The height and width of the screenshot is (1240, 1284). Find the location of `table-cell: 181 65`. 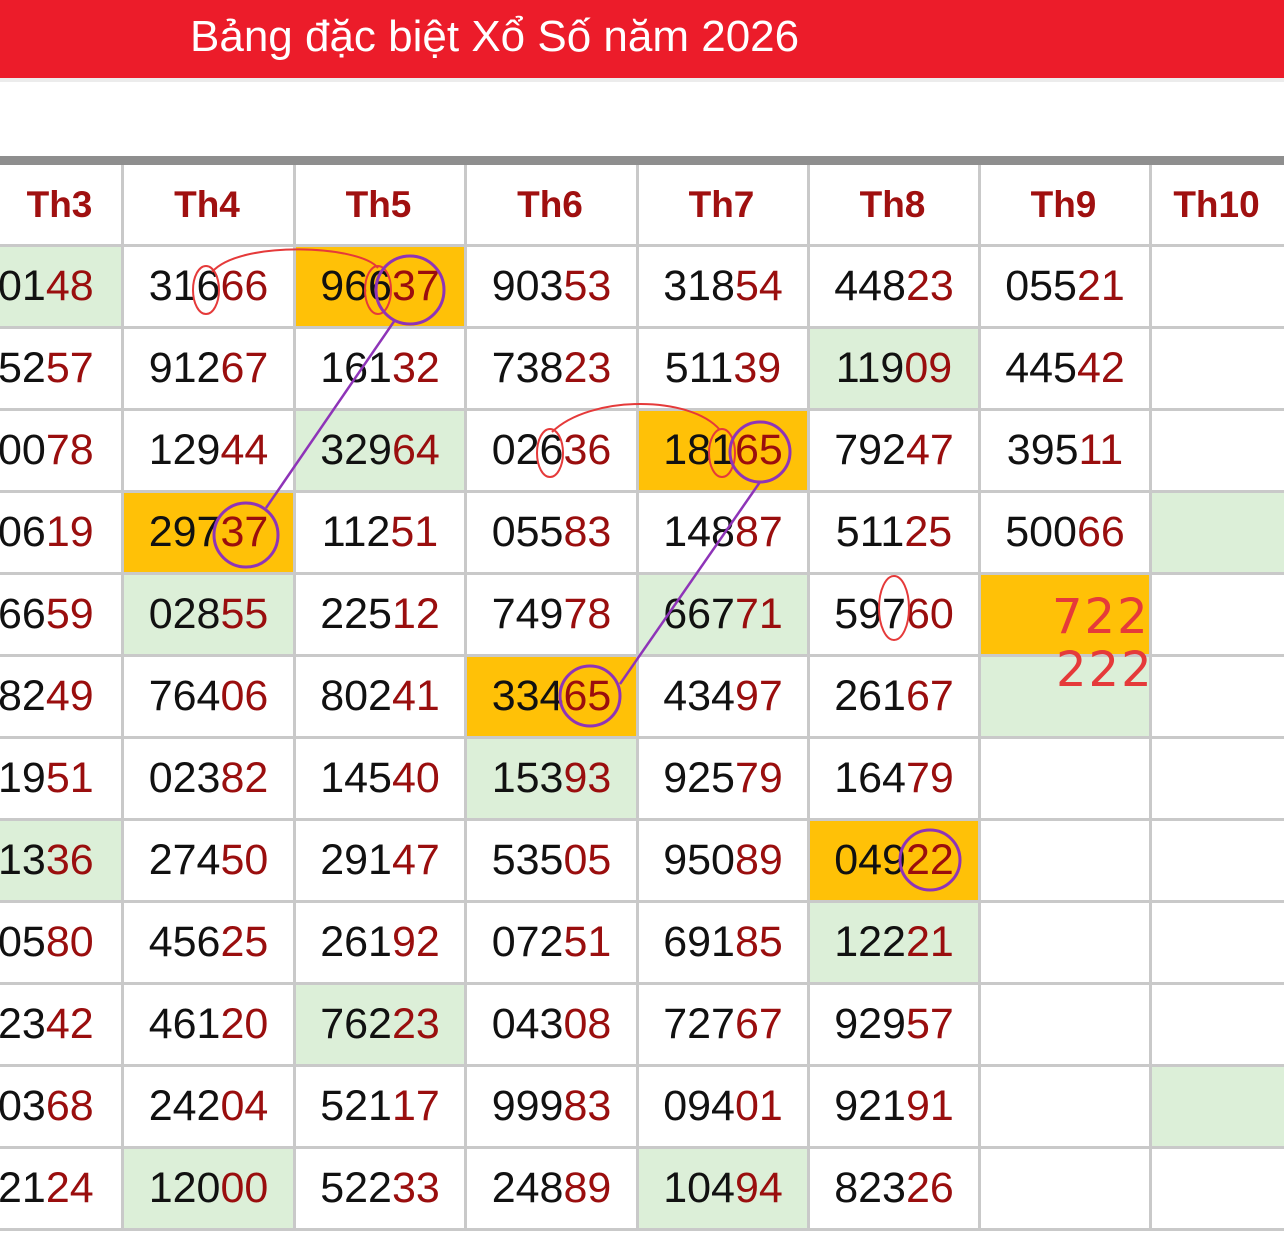

table-cell: 181 65 is located at coordinates (723, 450).